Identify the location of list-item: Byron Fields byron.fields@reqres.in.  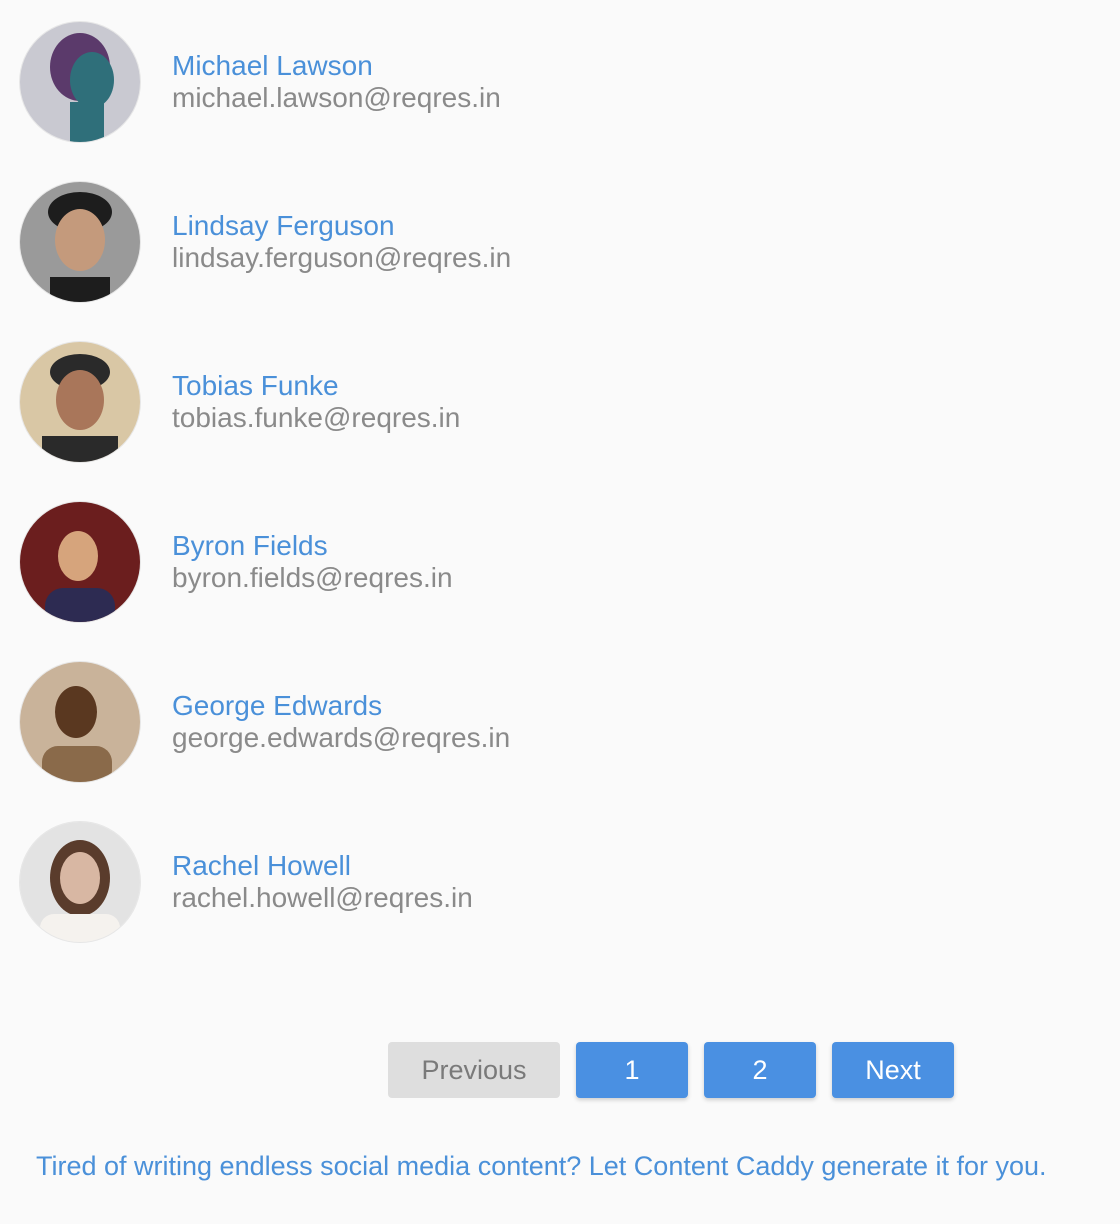
(560, 582).